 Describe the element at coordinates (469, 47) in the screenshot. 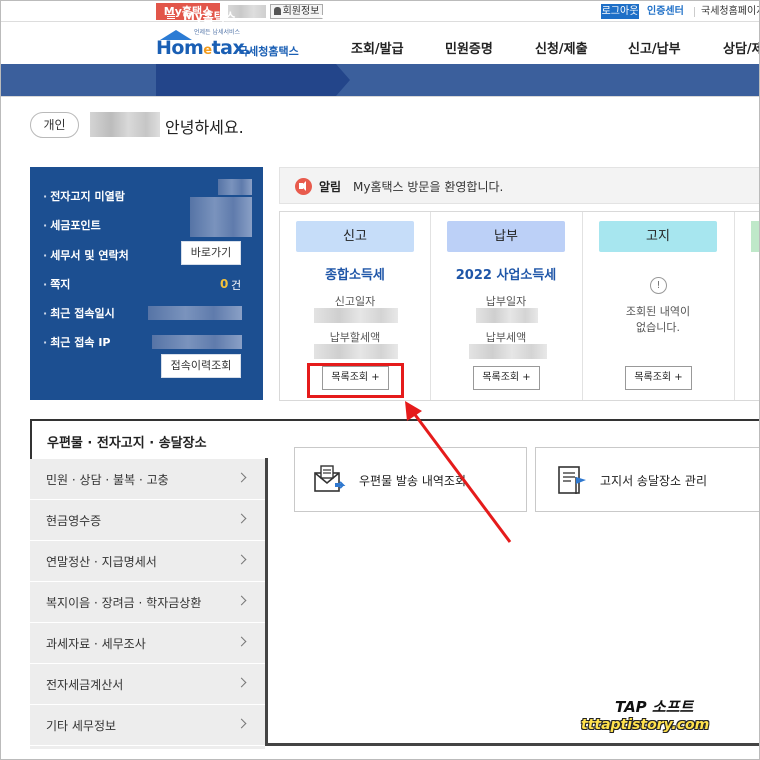

I see `gnb-certificate: 민원증명` at that location.